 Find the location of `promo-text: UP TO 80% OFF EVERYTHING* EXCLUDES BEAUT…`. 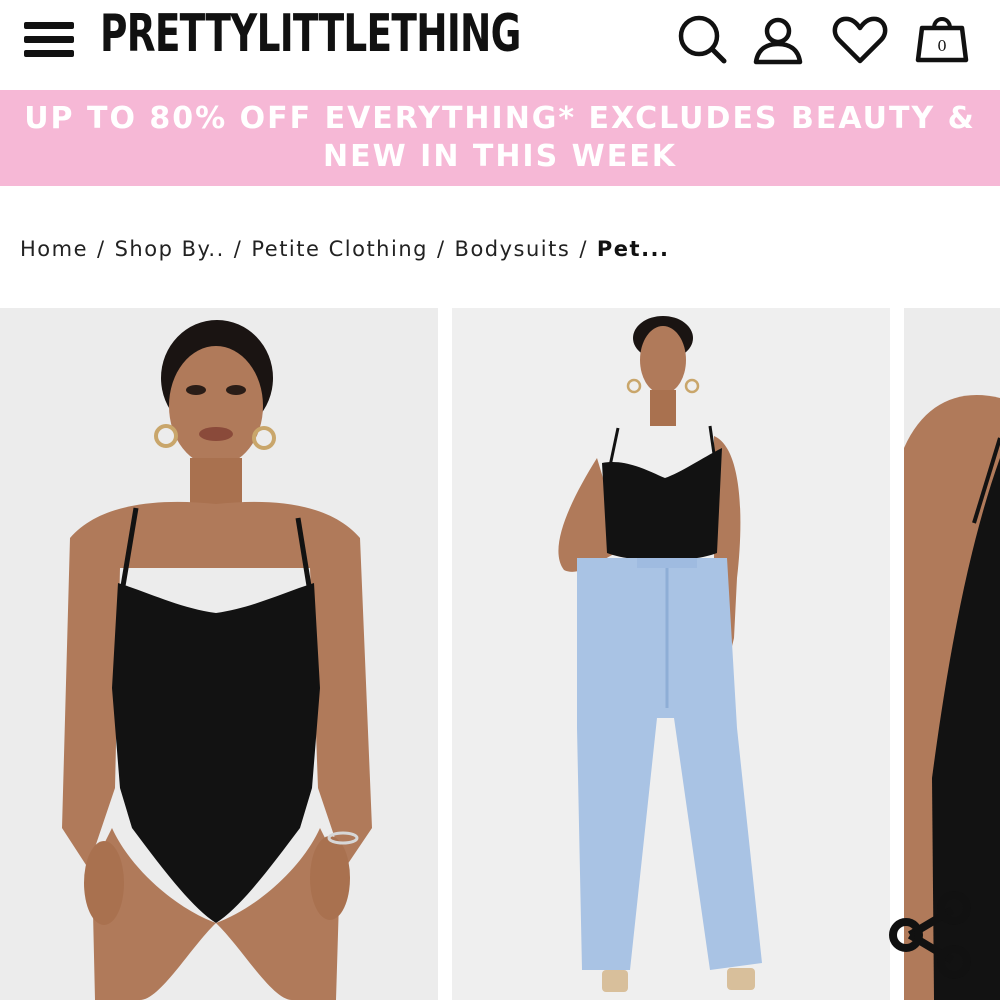

promo-text: UP TO 80% OFF EVERYTHING* EXCLUDES BEAUT… is located at coordinates (500, 137).